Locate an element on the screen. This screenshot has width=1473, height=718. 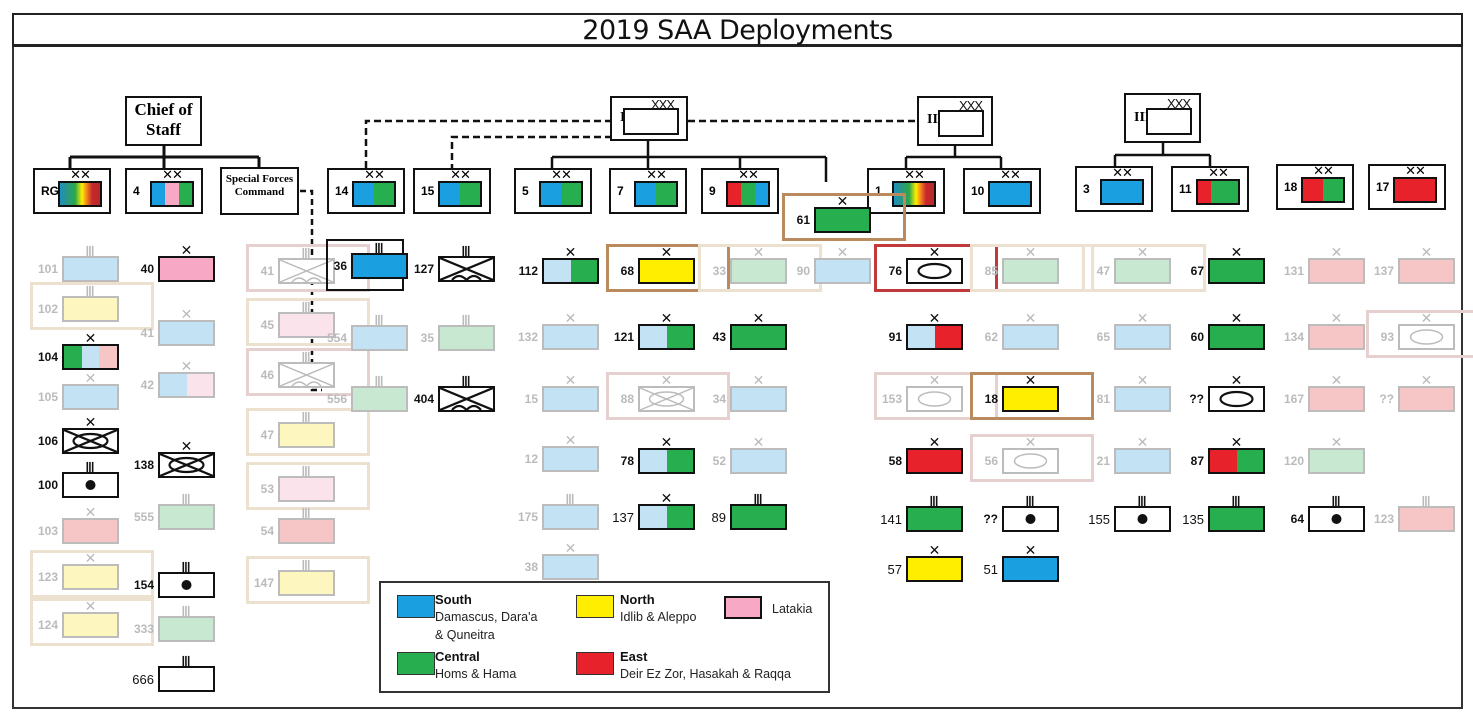
special-forces-command-box: Special Forces Command is located at coordinates (259, 191).